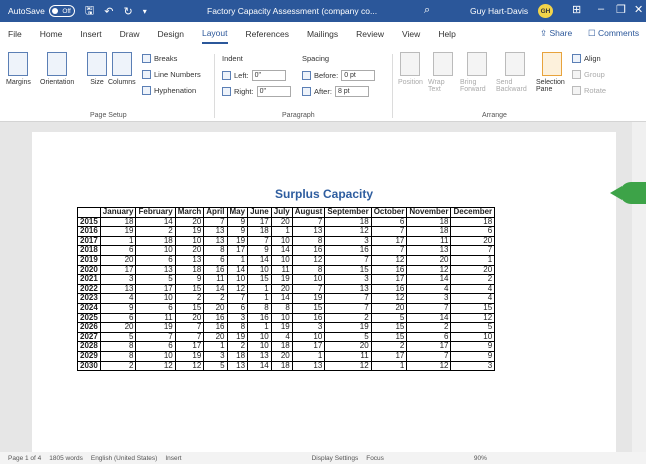 The width and height of the screenshot is (646, 464). Describe the element at coordinates (89, 356) in the screenshot. I see `row-year-cell: 2029` at that location.